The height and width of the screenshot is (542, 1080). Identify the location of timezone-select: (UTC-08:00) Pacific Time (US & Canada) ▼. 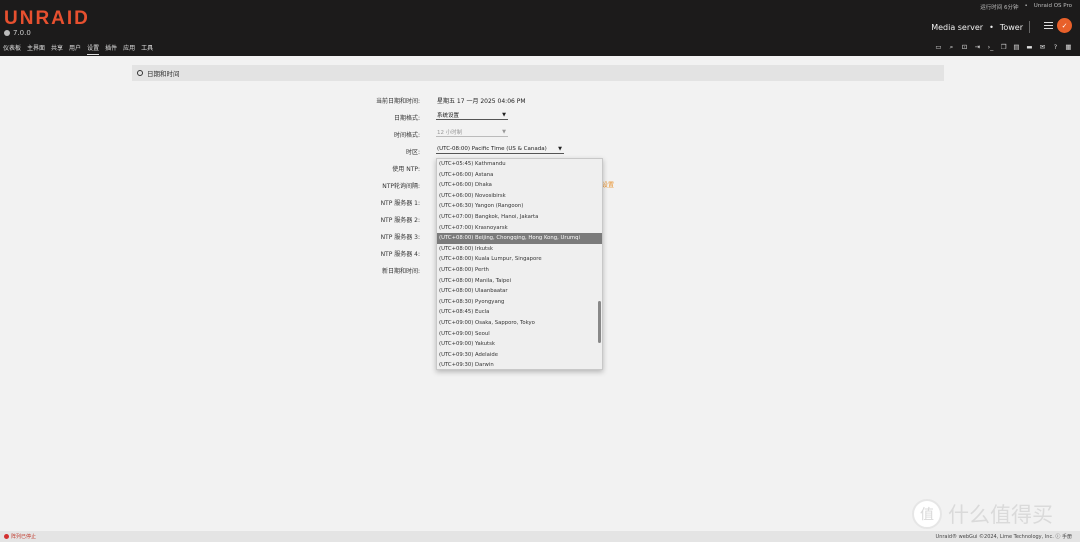
(500, 149).